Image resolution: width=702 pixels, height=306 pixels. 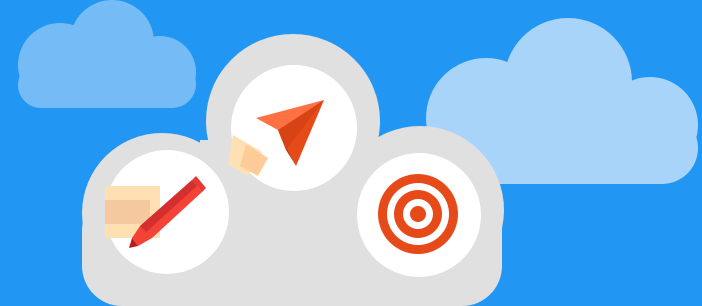 I want to click on target-icon, so click(x=418, y=214).